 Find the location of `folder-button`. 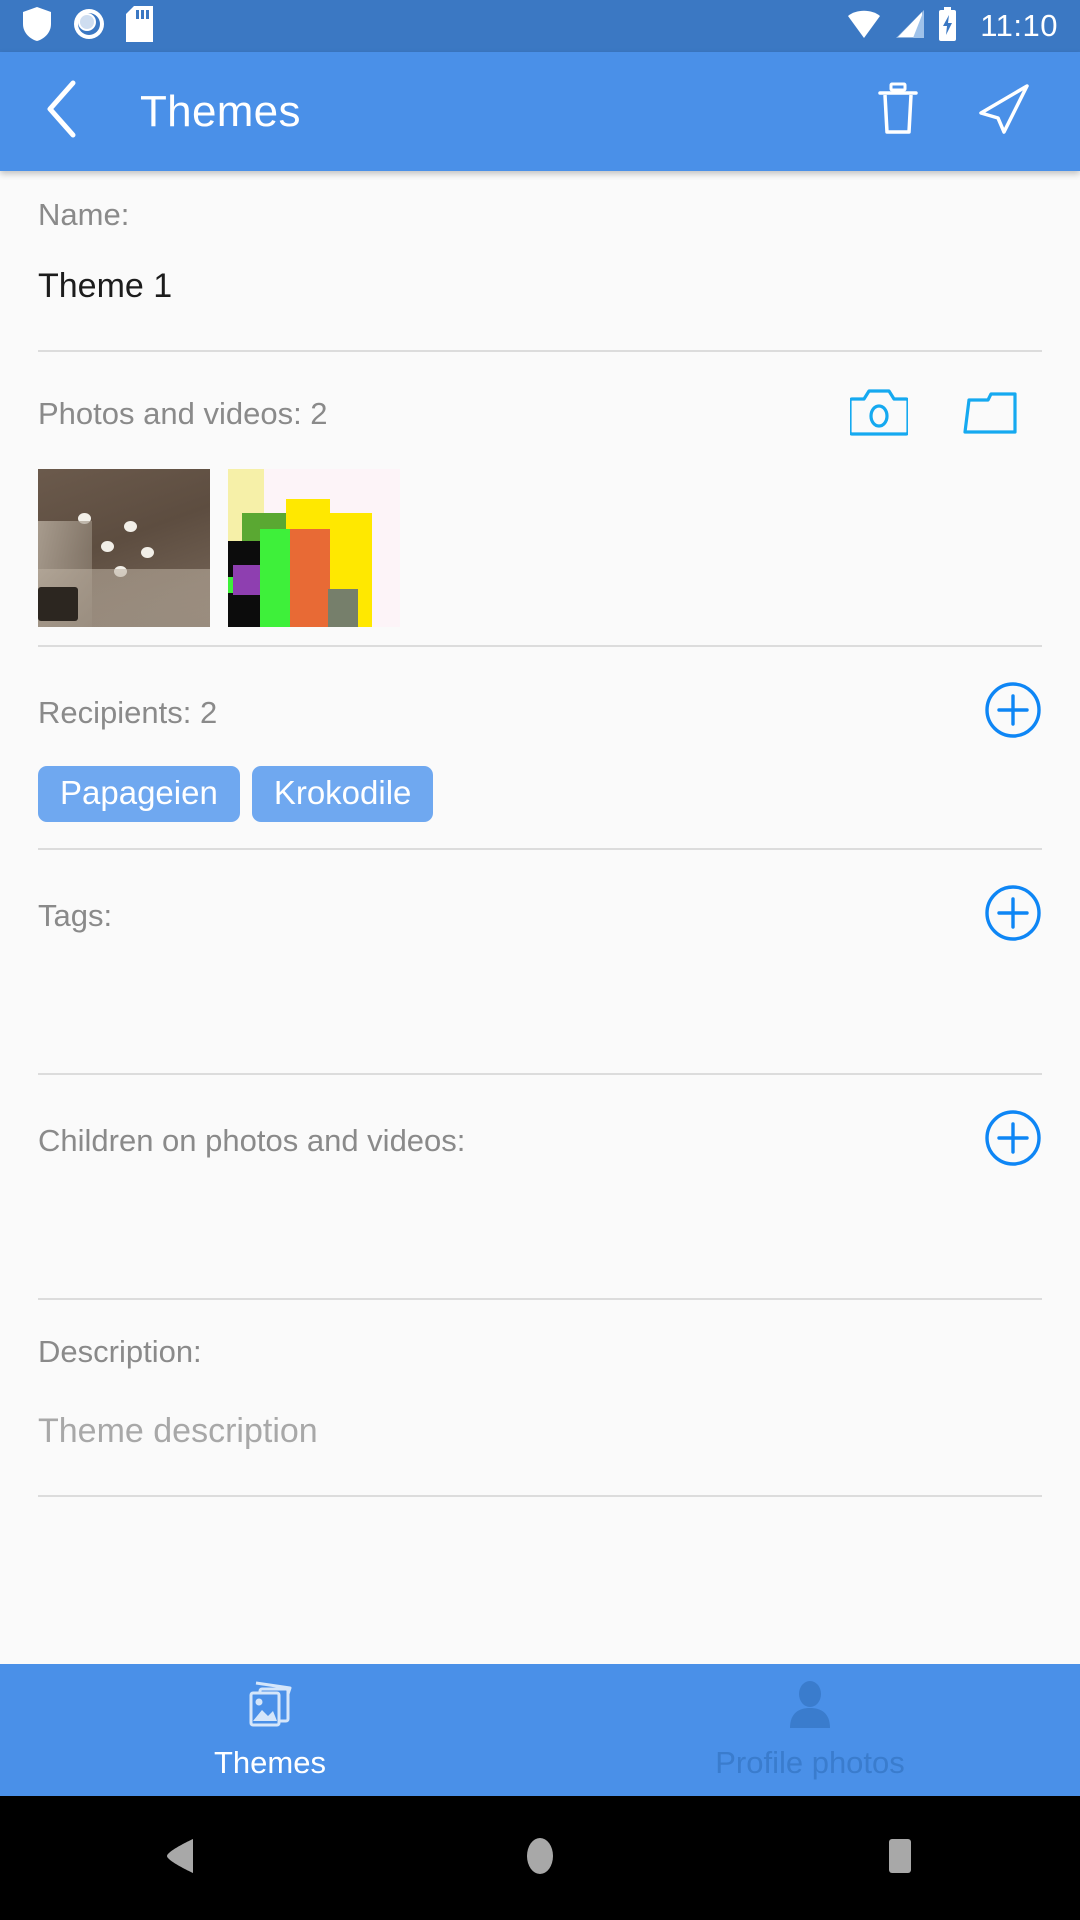

folder-button is located at coordinates (991, 413).